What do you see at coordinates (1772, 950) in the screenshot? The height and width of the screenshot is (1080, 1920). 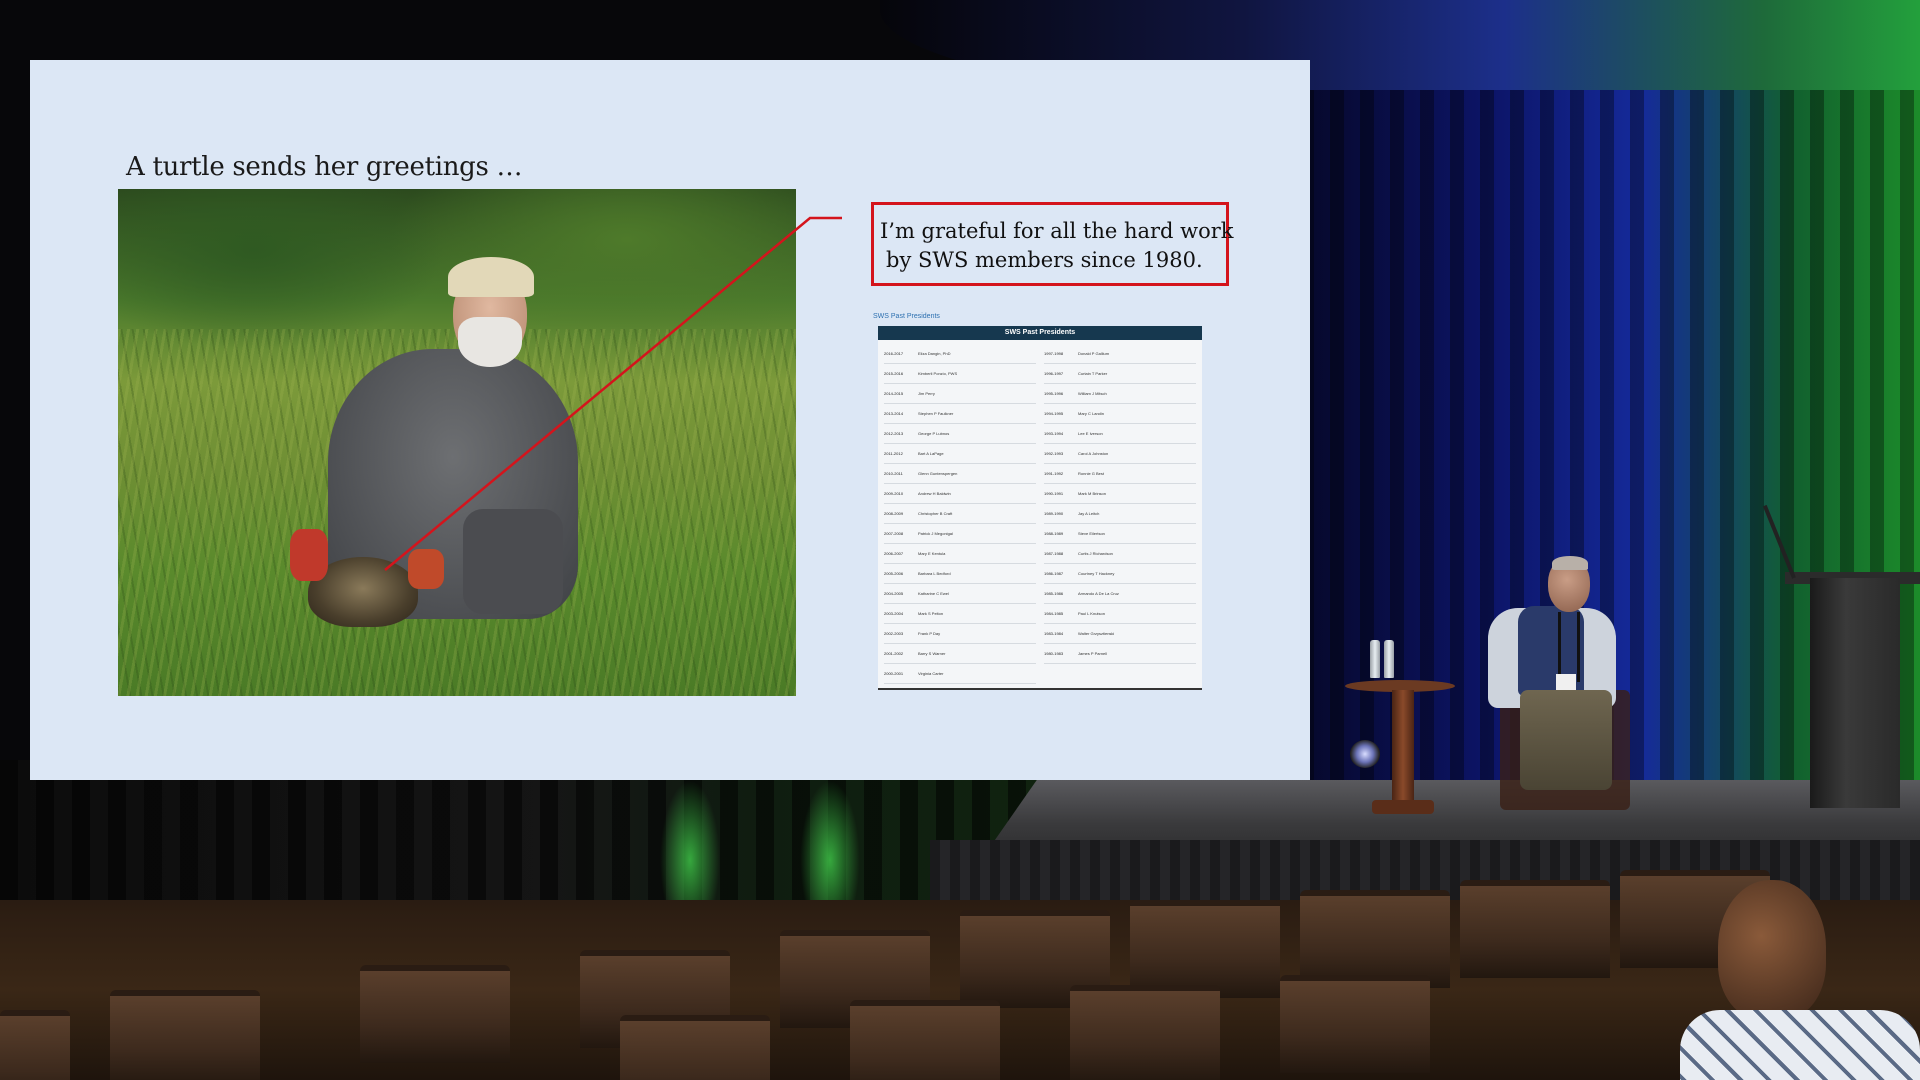 I see `audience-member-head` at bounding box center [1772, 950].